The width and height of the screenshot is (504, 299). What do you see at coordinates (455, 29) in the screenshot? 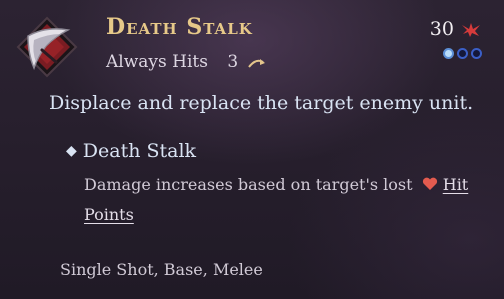
I see `ability-cost: 30` at bounding box center [455, 29].